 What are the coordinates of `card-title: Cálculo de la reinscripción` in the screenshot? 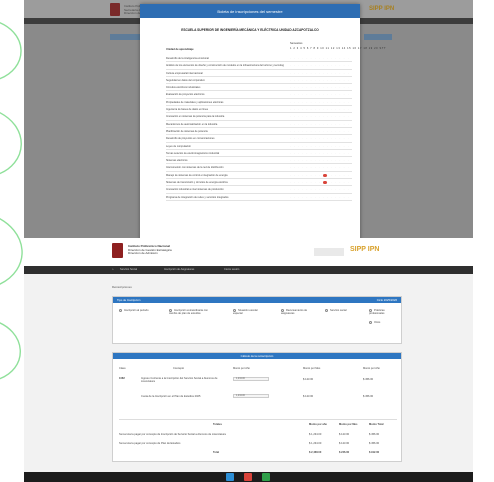 It's located at (257, 356).